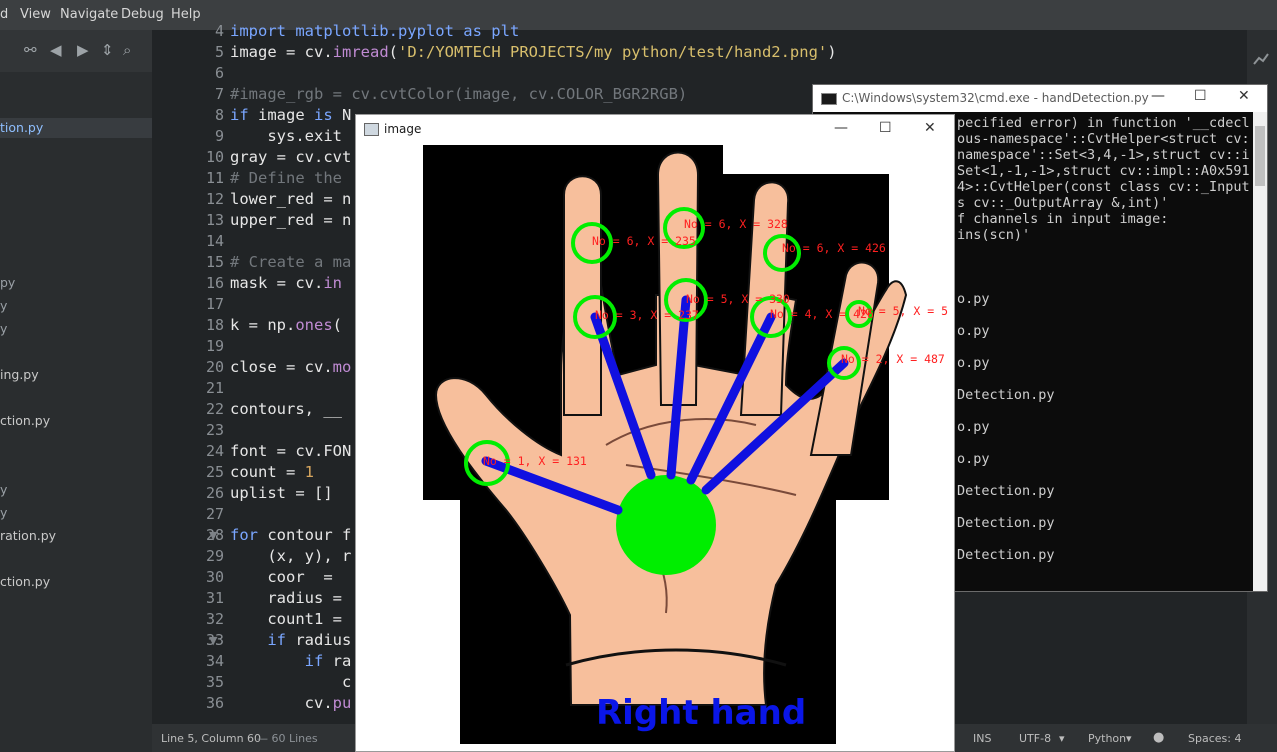  I want to click on detection-label: No = 5, X = 330, so click(738, 299).